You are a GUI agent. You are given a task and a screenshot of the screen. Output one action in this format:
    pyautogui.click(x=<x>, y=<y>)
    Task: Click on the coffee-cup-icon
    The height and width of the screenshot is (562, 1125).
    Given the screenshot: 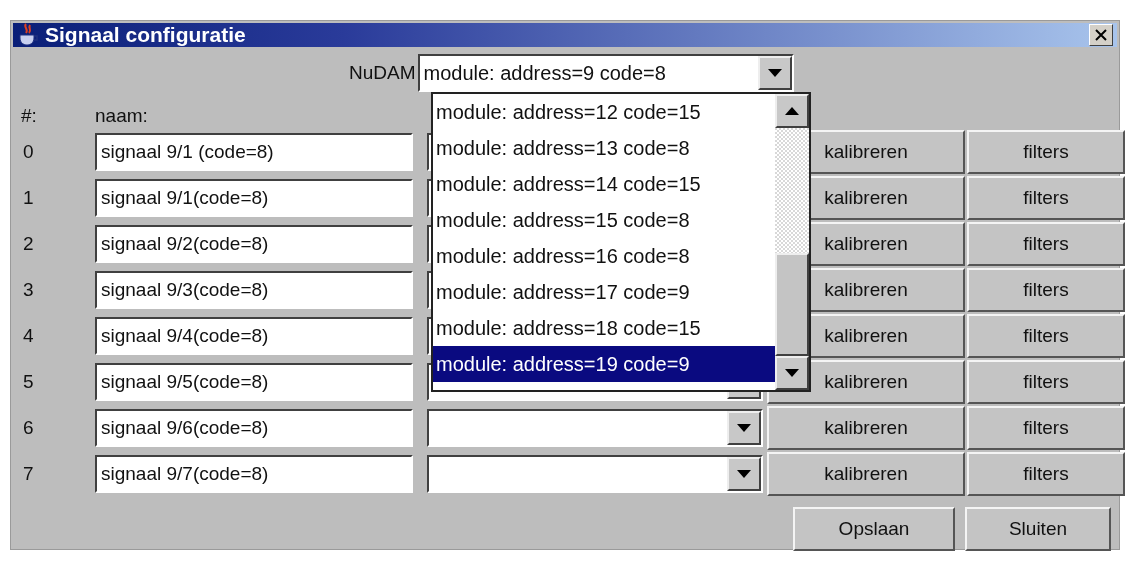 What is the action you would take?
    pyautogui.click(x=28, y=35)
    